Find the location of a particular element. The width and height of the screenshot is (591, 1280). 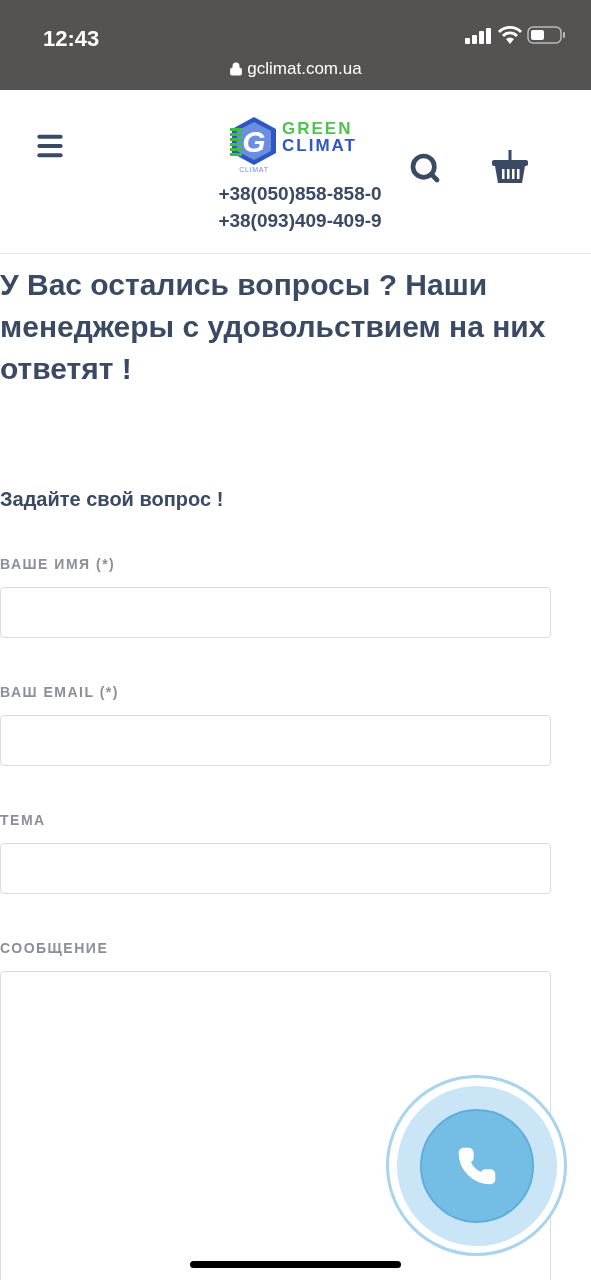

logo-hexagon-icon: G is located at coordinates (254, 141).